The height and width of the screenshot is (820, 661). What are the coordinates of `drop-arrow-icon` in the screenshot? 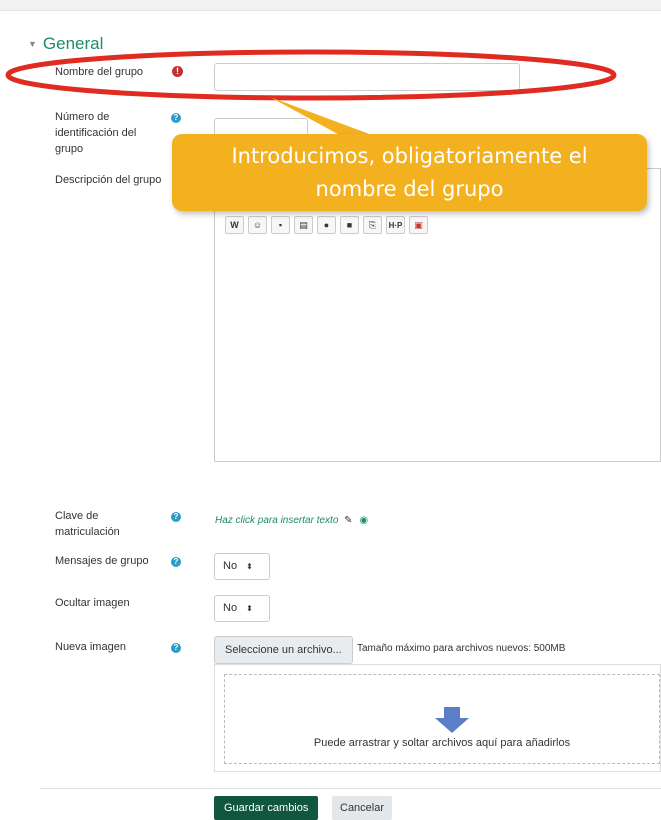 It's located at (452, 720).